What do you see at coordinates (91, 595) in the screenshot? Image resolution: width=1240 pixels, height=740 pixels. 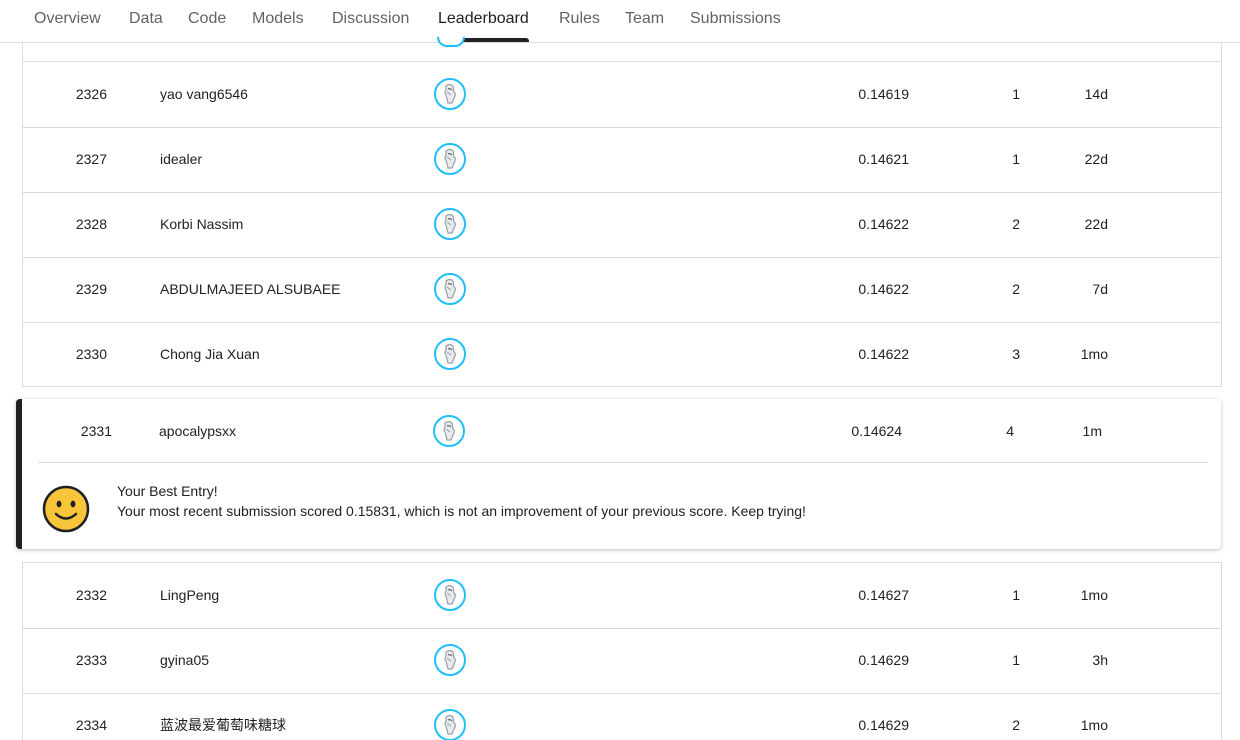 I see `rank-cell: 2332` at bounding box center [91, 595].